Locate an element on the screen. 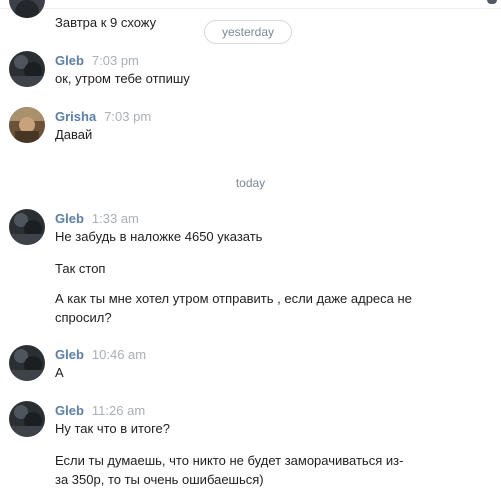 This screenshot has height=500, width=501. sender-name: Gleb 7:03 pm is located at coordinates (97, 60).